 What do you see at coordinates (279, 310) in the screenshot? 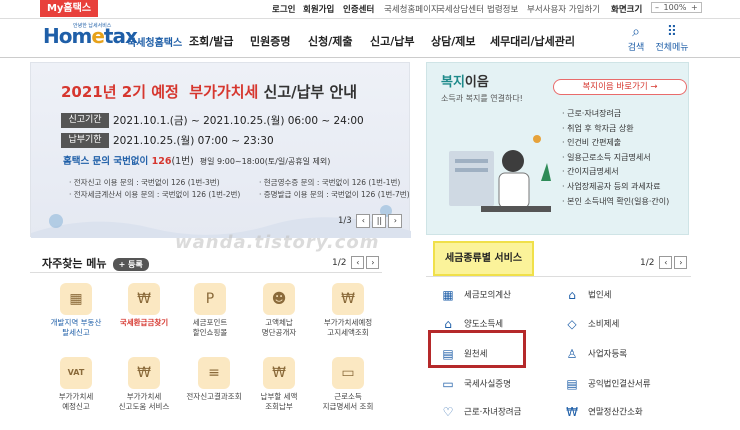
I see `quick-item-delinquent-list: ☻ 고액체납 명단공개자` at bounding box center [279, 310].